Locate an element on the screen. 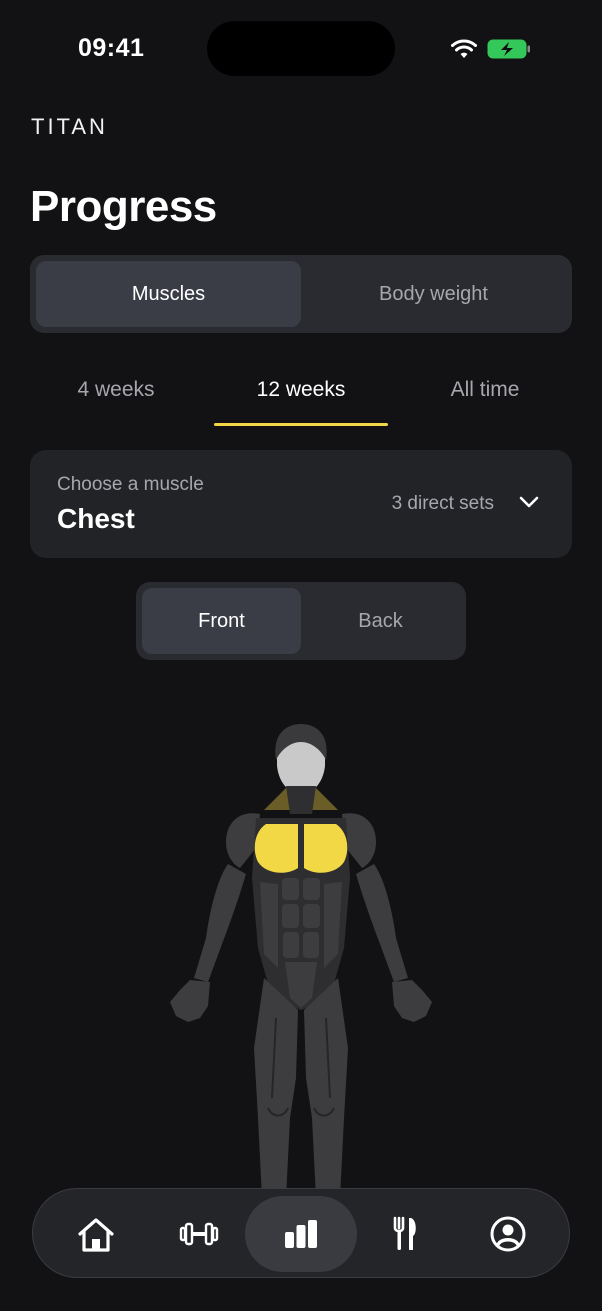 The height and width of the screenshot is (1311, 602). tab-4-weeks: 4 weeks is located at coordinates (116, 395).